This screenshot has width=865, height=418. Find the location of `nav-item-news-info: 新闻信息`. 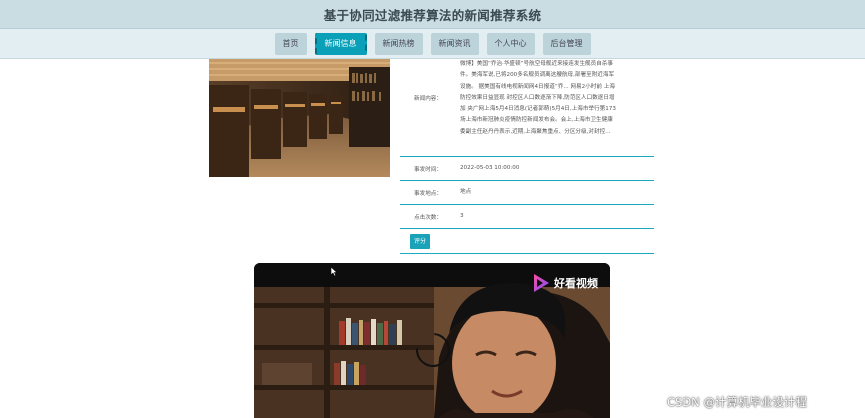

nav-item-news-info: 新闻信息 is located at coordinates (340, 43).